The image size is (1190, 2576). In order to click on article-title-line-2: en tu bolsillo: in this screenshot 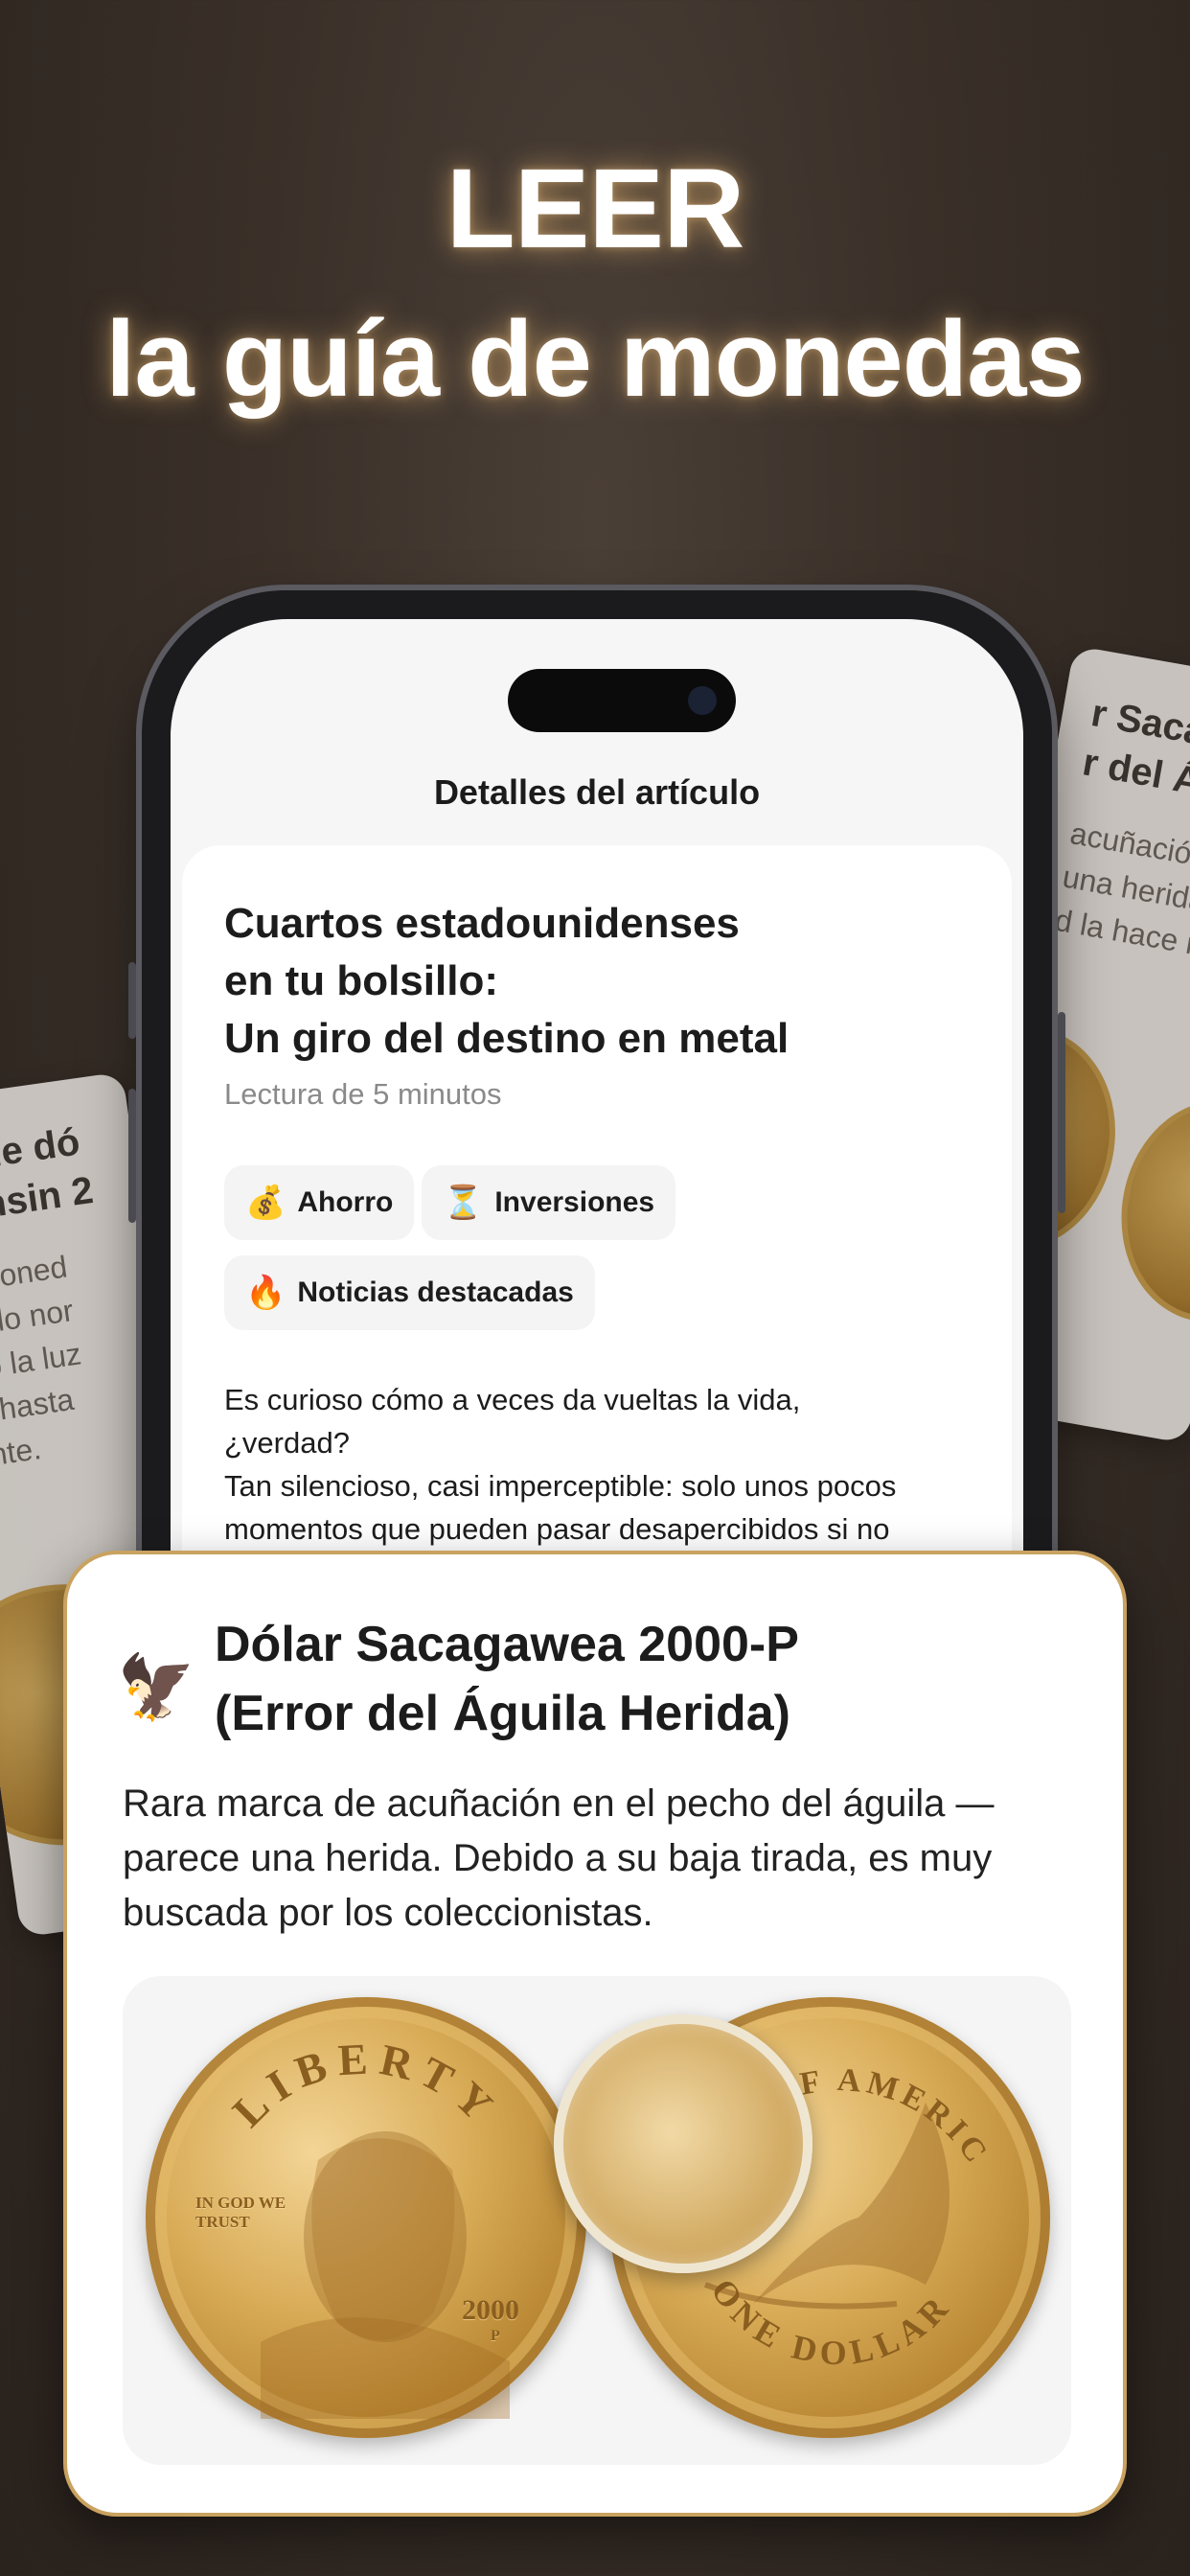, I will do `click(361, 980)`.